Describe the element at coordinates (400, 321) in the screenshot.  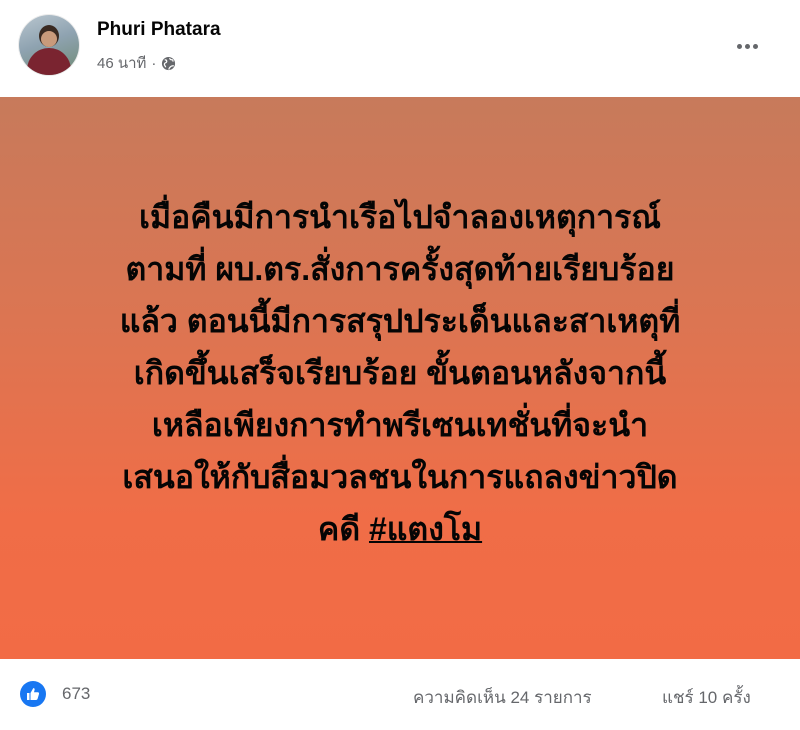
I see `post-text-line: แล้ว ตอนนี้มีการสรุปประเด็นและสาเหตุที่` at that location.